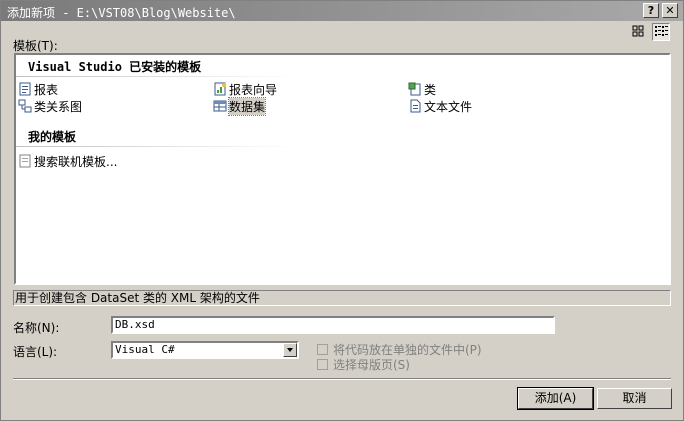  I want to click on language-select-value: Visual C#, so click(145, 349).